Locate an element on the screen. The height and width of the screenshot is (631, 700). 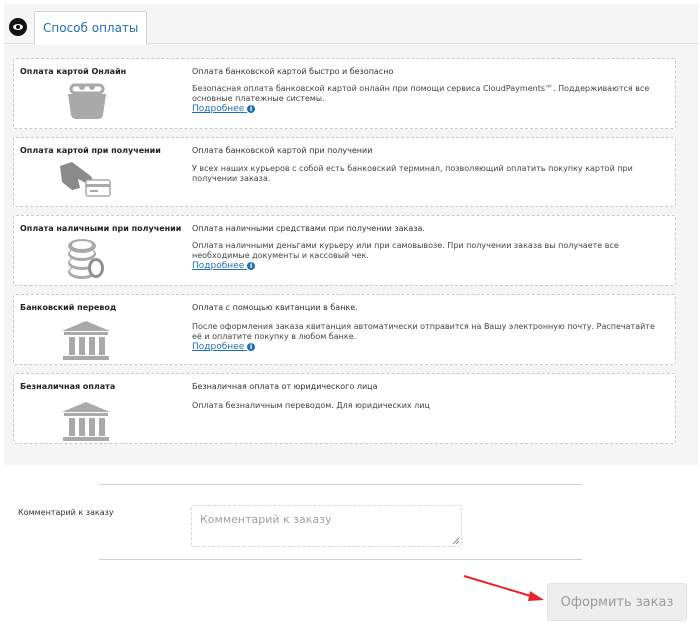
method-short-description: Оплата банковской картой при получении is located at coordinates (282, 150).